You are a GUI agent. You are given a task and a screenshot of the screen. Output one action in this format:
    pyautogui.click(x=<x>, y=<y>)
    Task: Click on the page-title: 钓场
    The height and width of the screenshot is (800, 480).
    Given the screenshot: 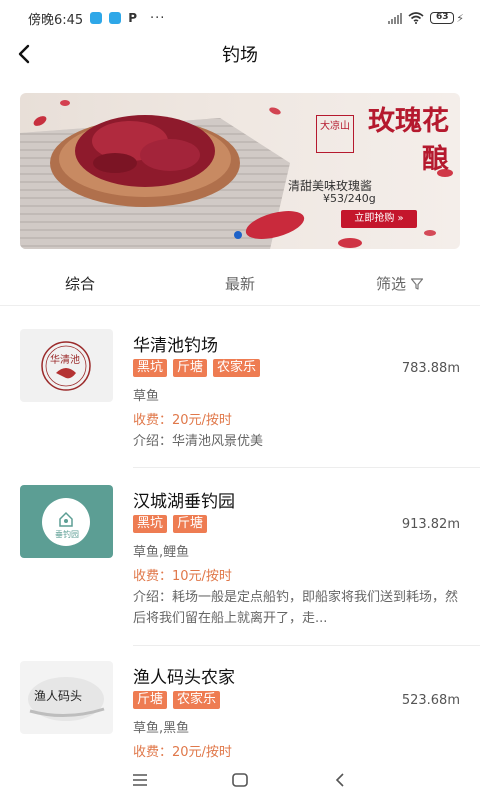 What is the action you would take?
    pyautogui.click(x=240, y=55)
    